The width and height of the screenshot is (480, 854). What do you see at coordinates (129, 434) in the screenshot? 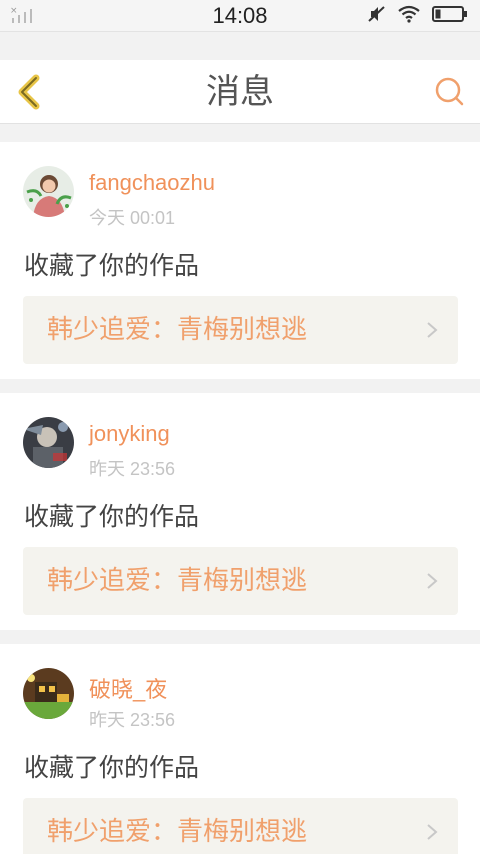
I see `message-username: jonyking` at bounding box center [129, 434].